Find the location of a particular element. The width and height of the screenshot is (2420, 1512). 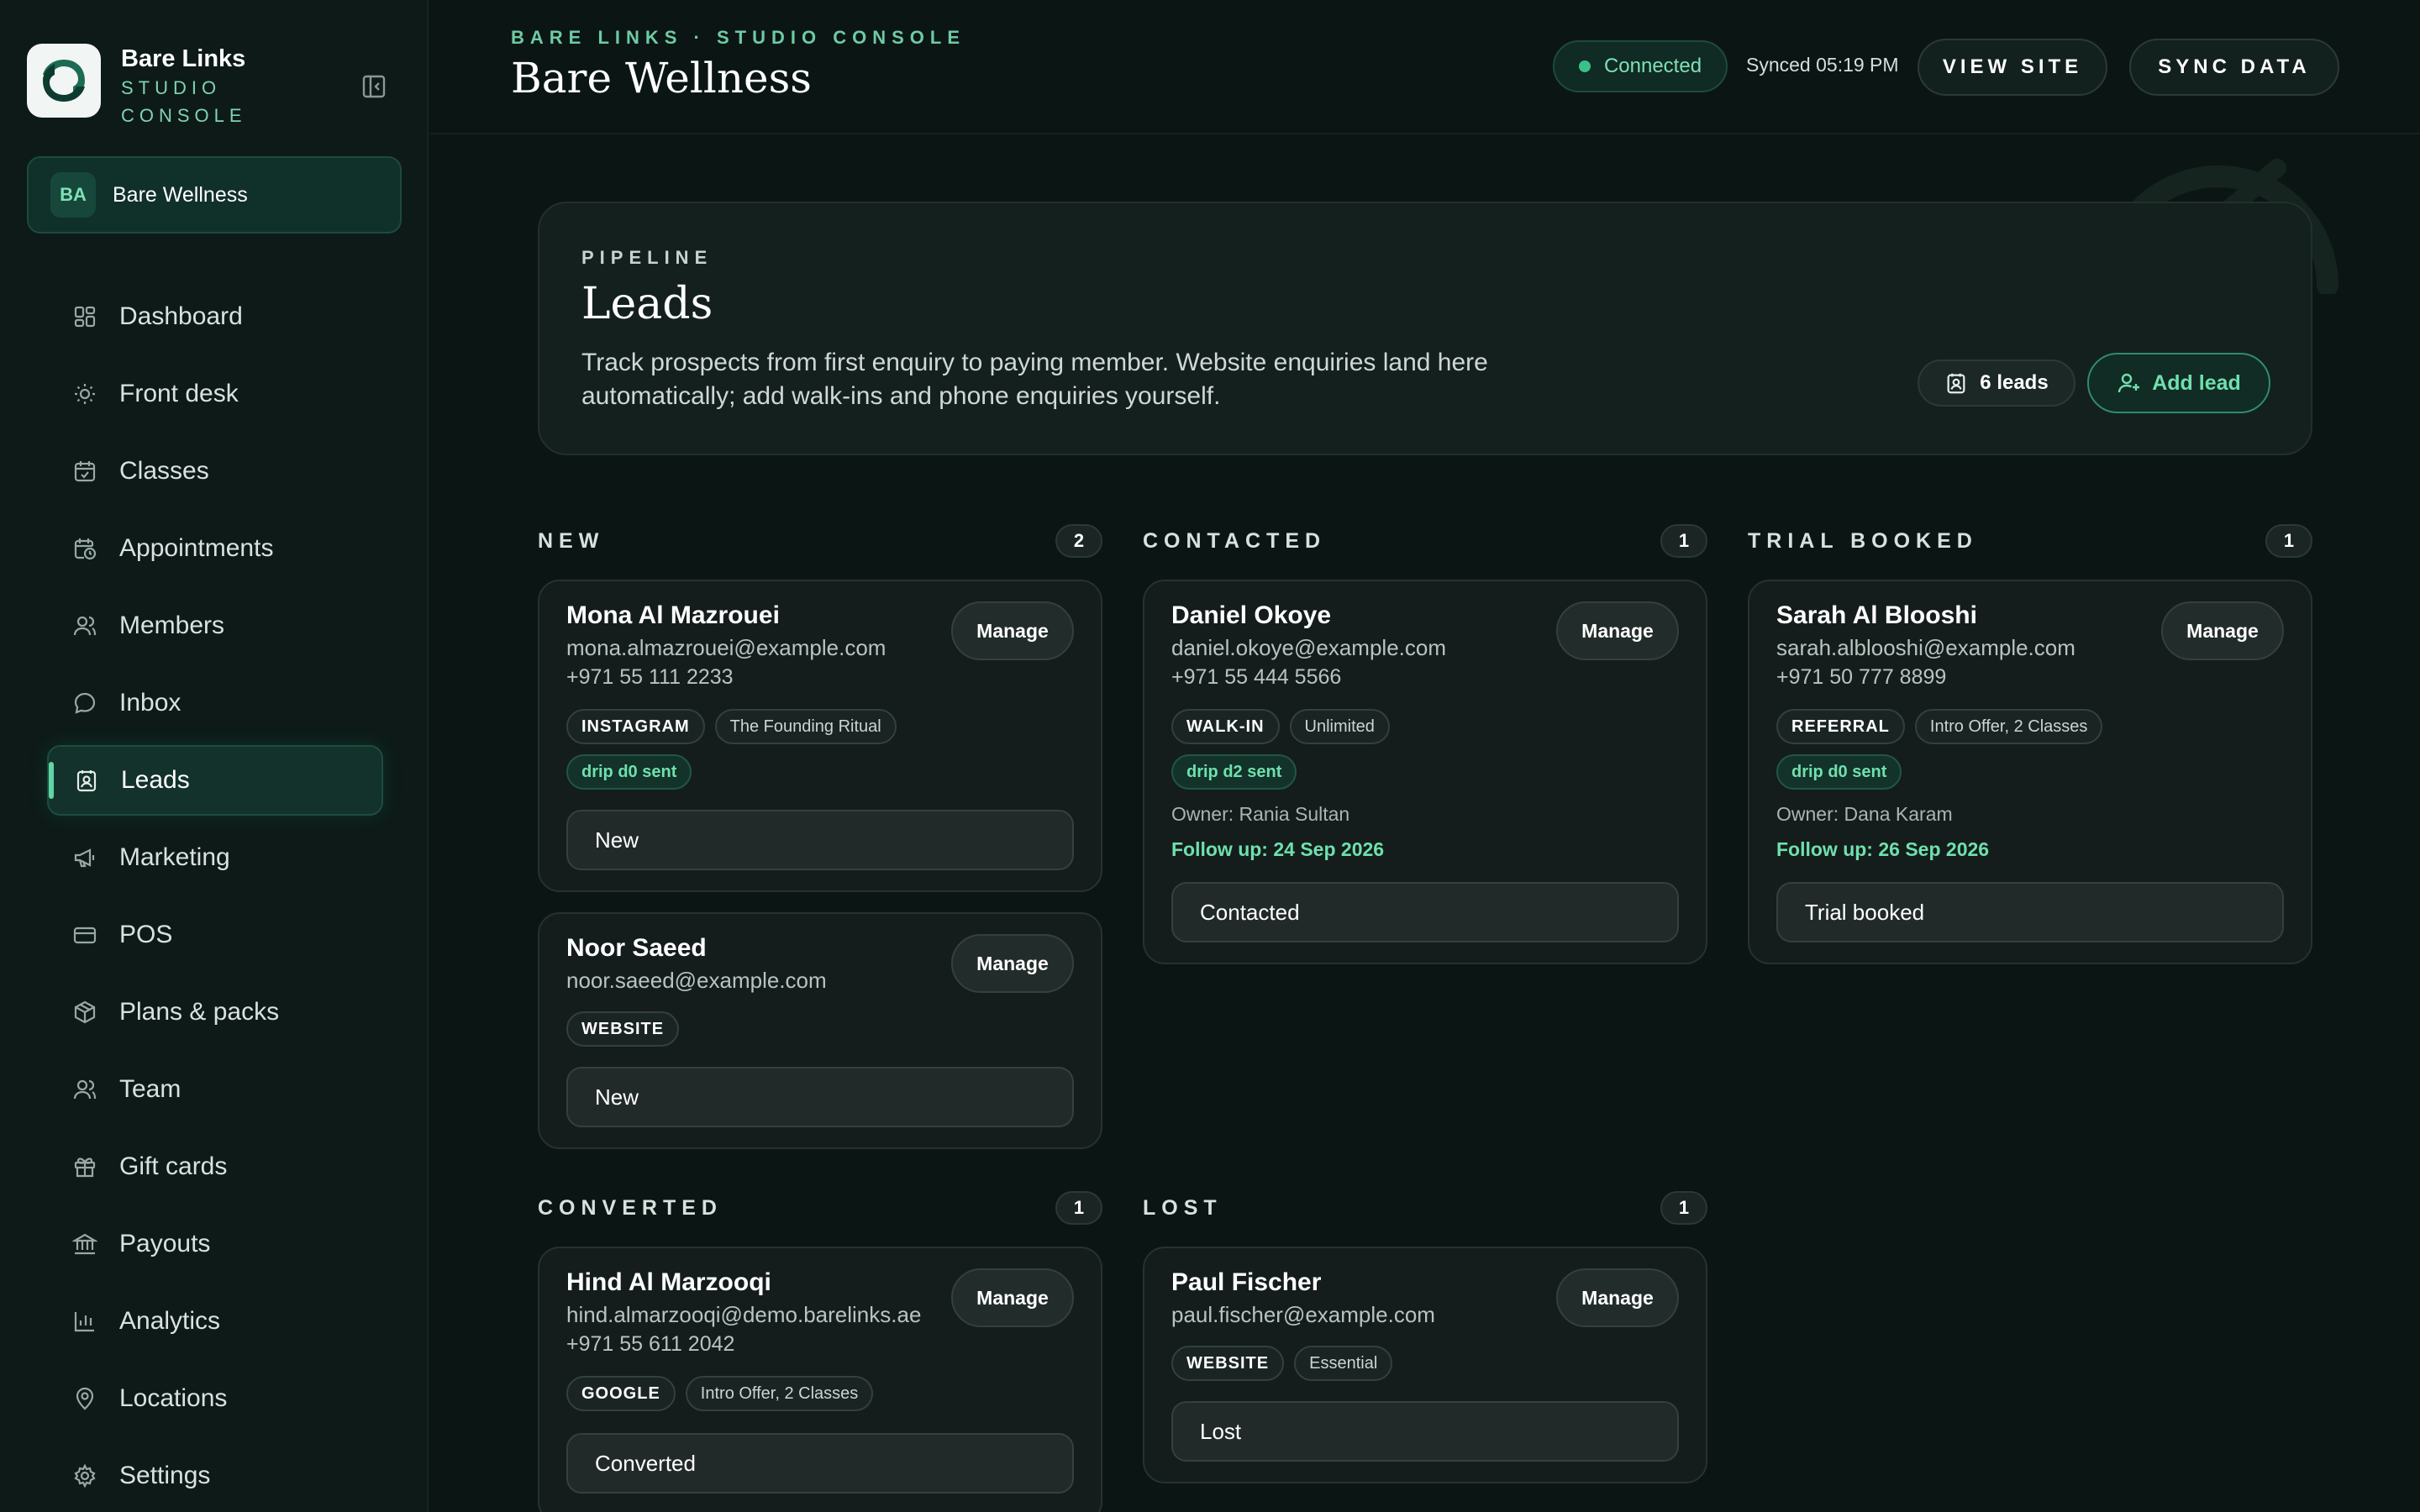

sidebar-item-front-desk: Front desk is located at coordinates (215, 394).